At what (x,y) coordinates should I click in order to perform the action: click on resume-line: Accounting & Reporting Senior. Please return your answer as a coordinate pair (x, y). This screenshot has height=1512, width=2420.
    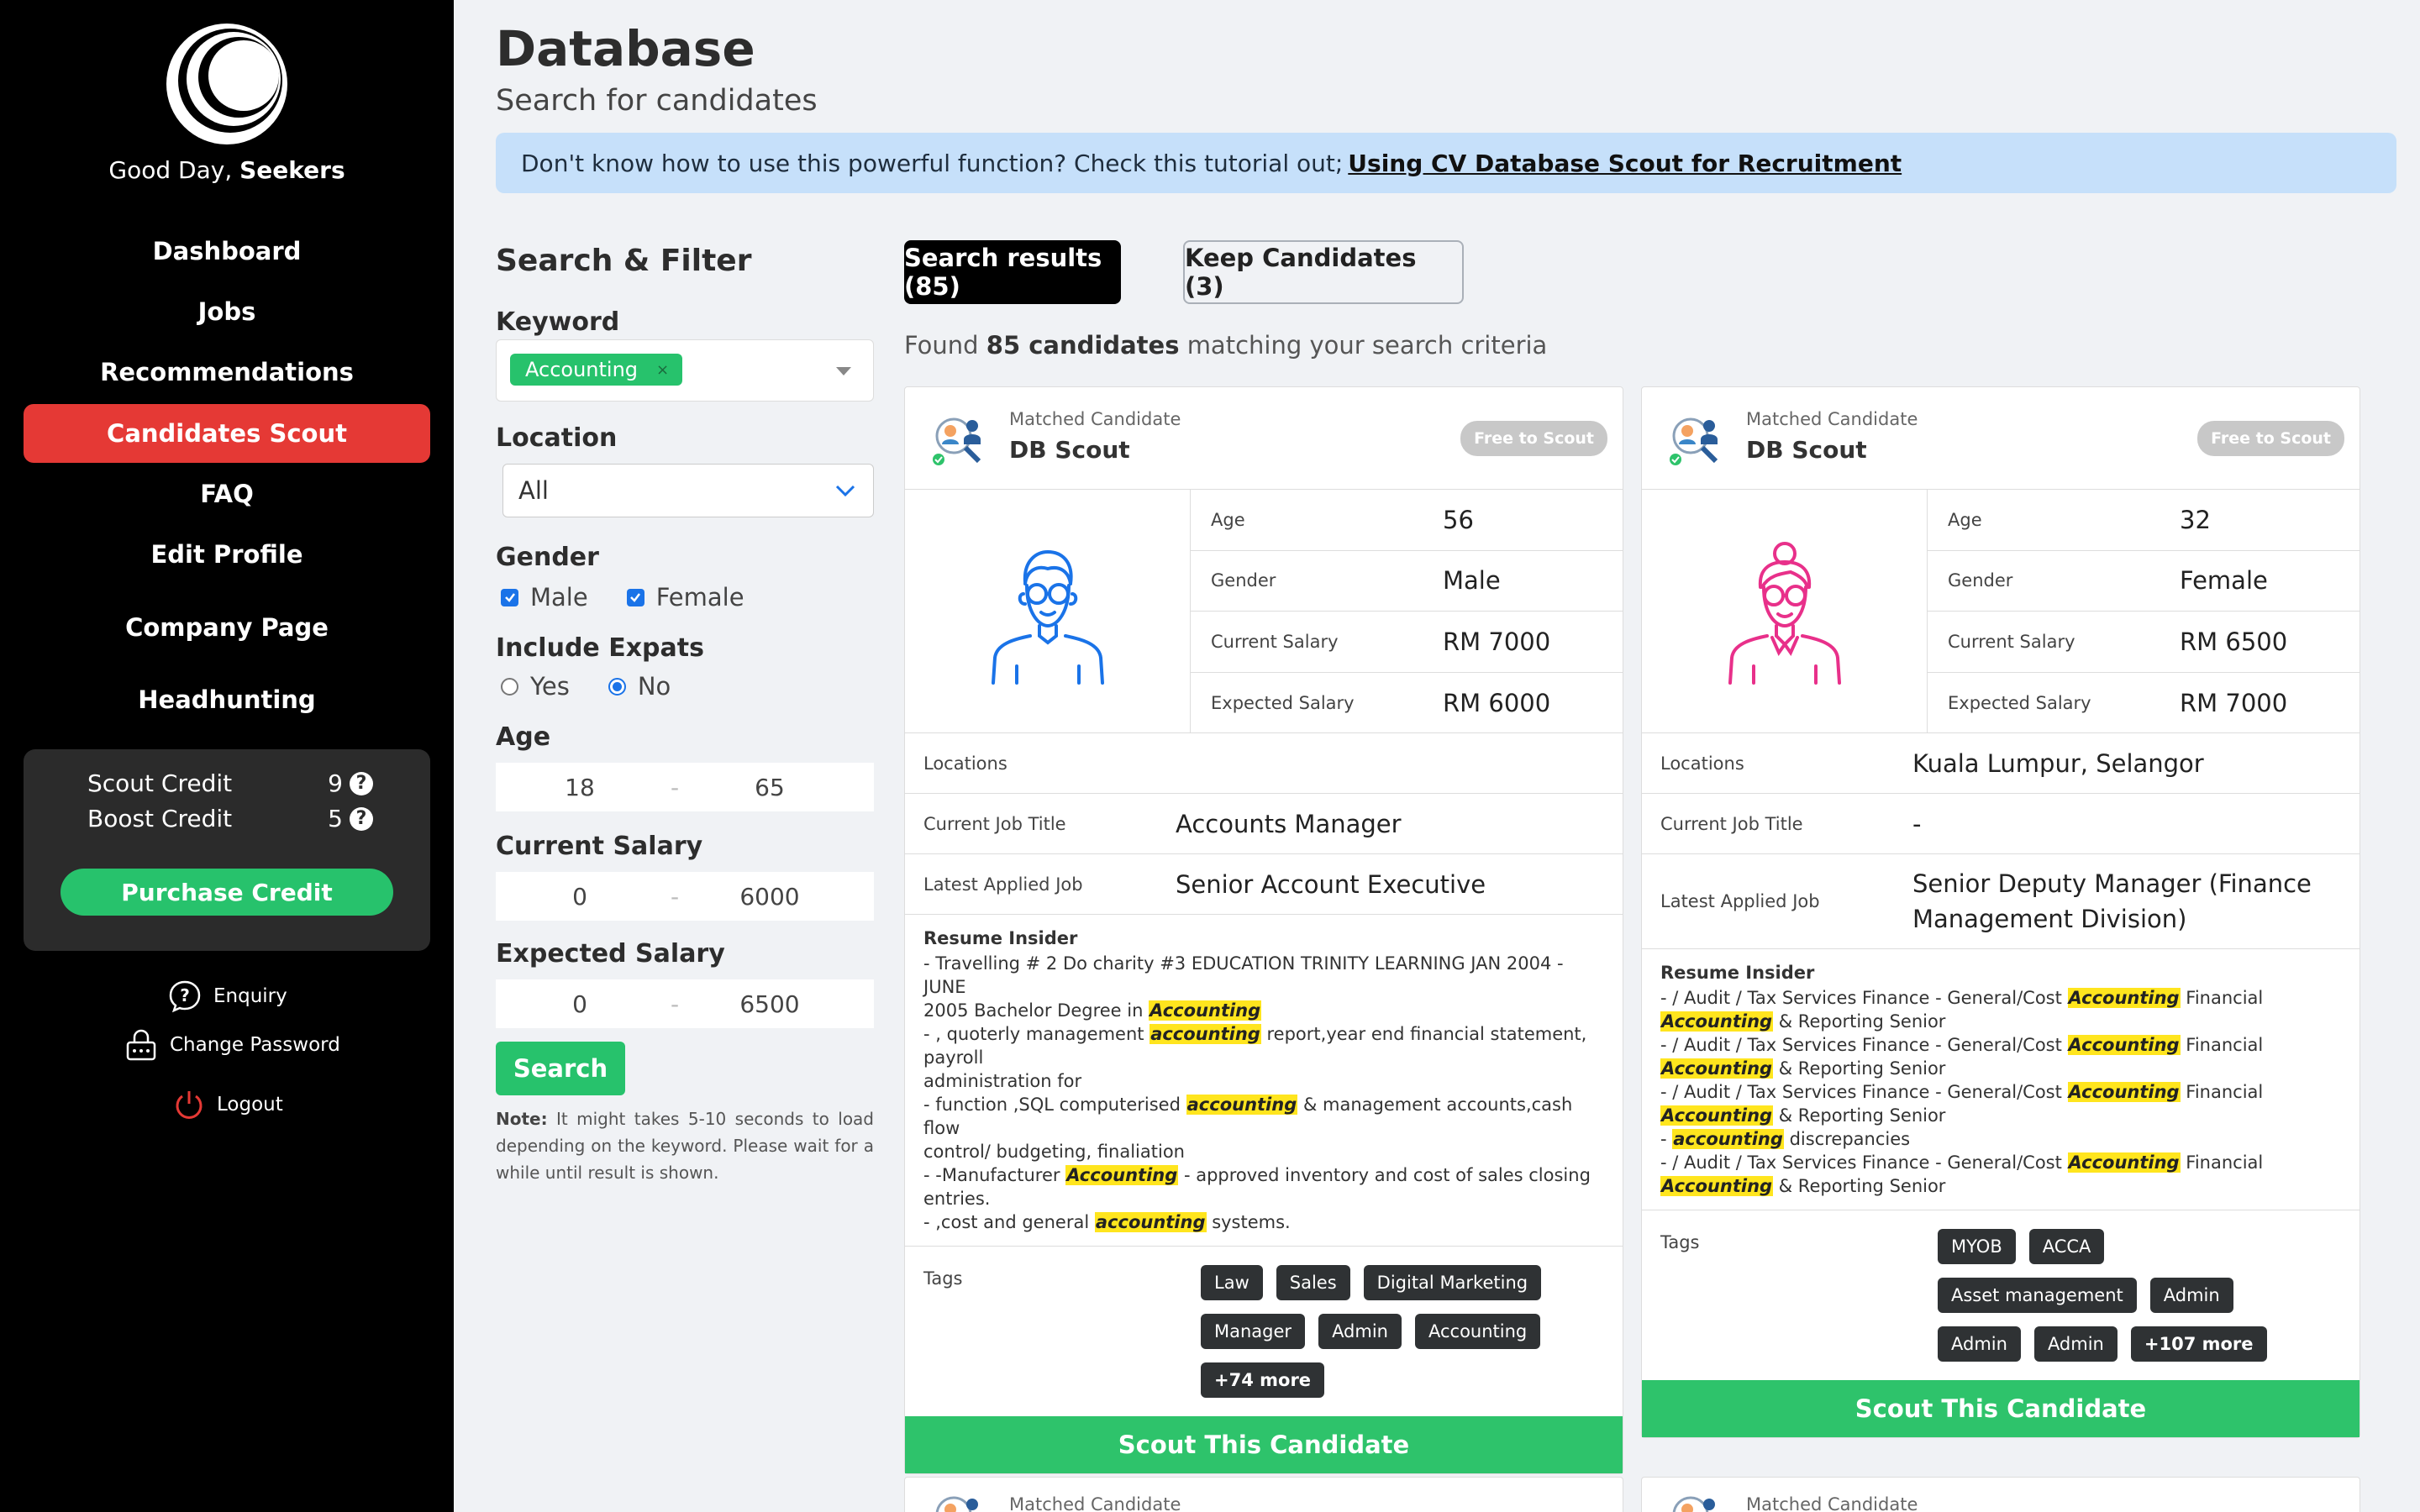
    Looking at the image, I should click on (2000, 1068).